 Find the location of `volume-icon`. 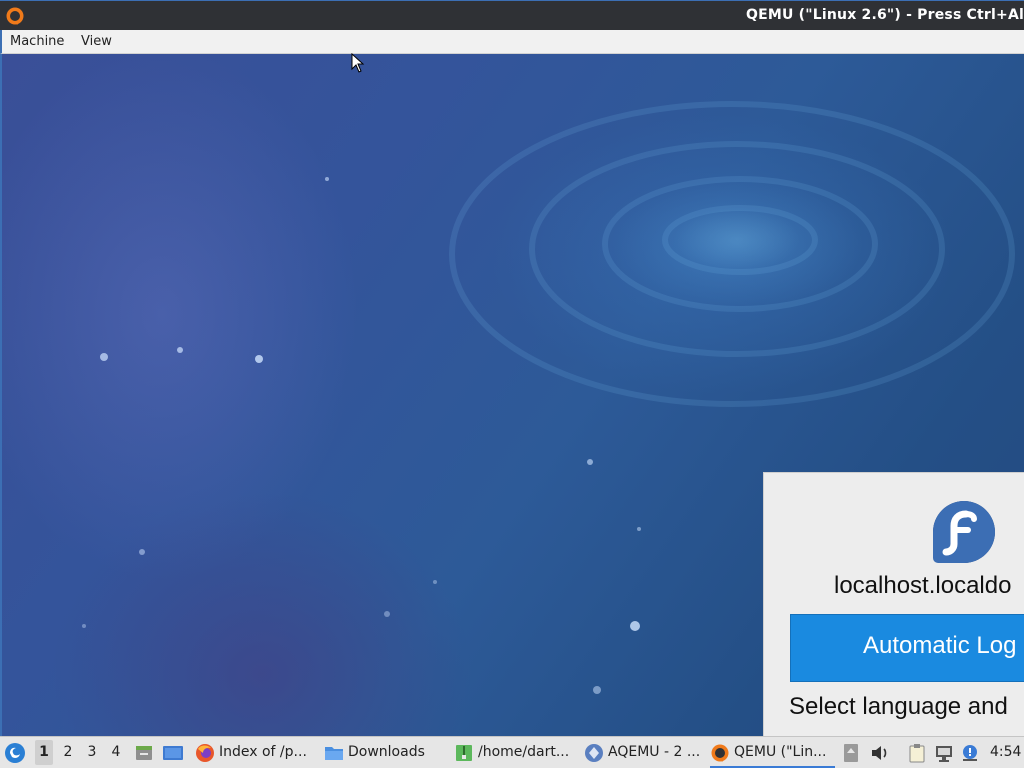

volume-icon is located at coordinates (880, 753).